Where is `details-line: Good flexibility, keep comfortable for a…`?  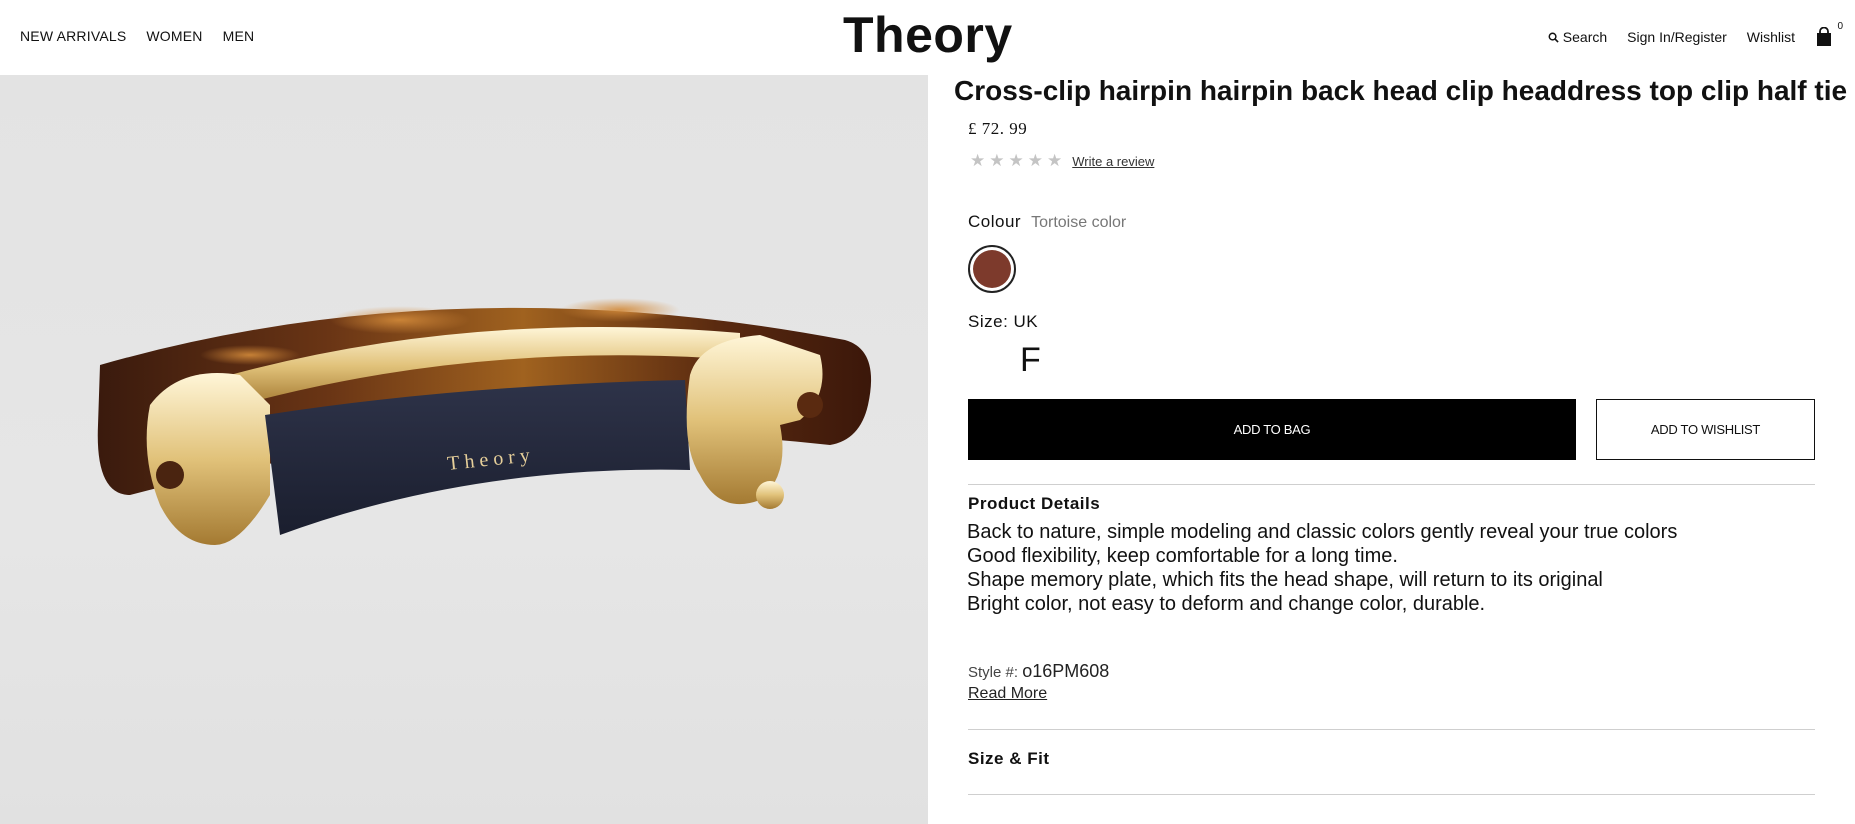 details-line: Good flexibility, keep comfortable for a… is located at coordinates (1182, 556).